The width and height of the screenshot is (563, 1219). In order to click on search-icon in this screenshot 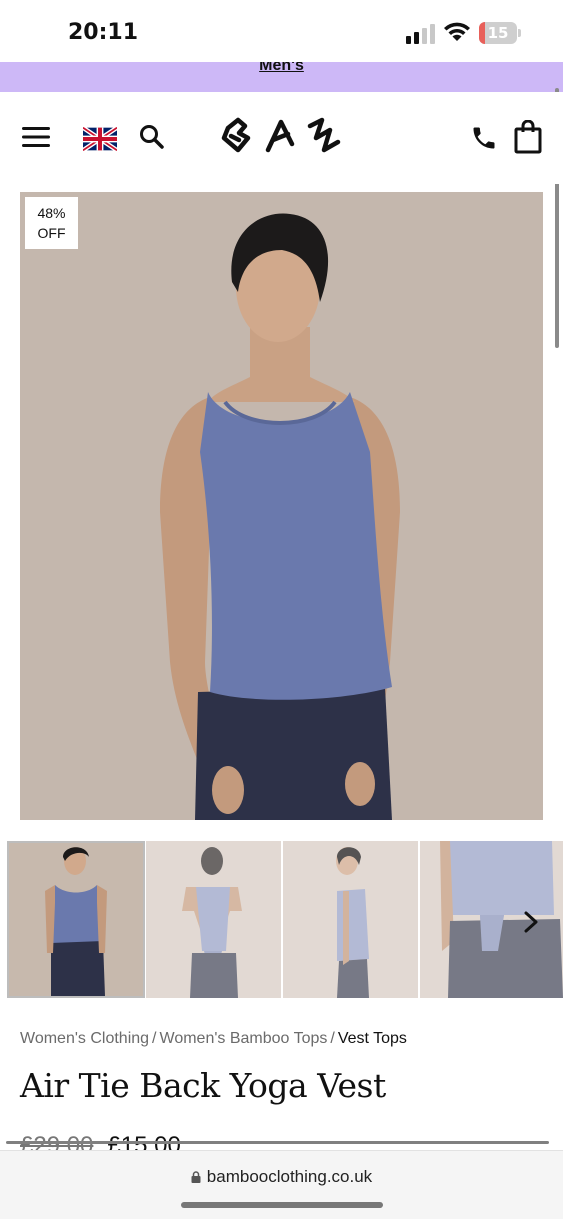, I will do `click(152, 137)`.